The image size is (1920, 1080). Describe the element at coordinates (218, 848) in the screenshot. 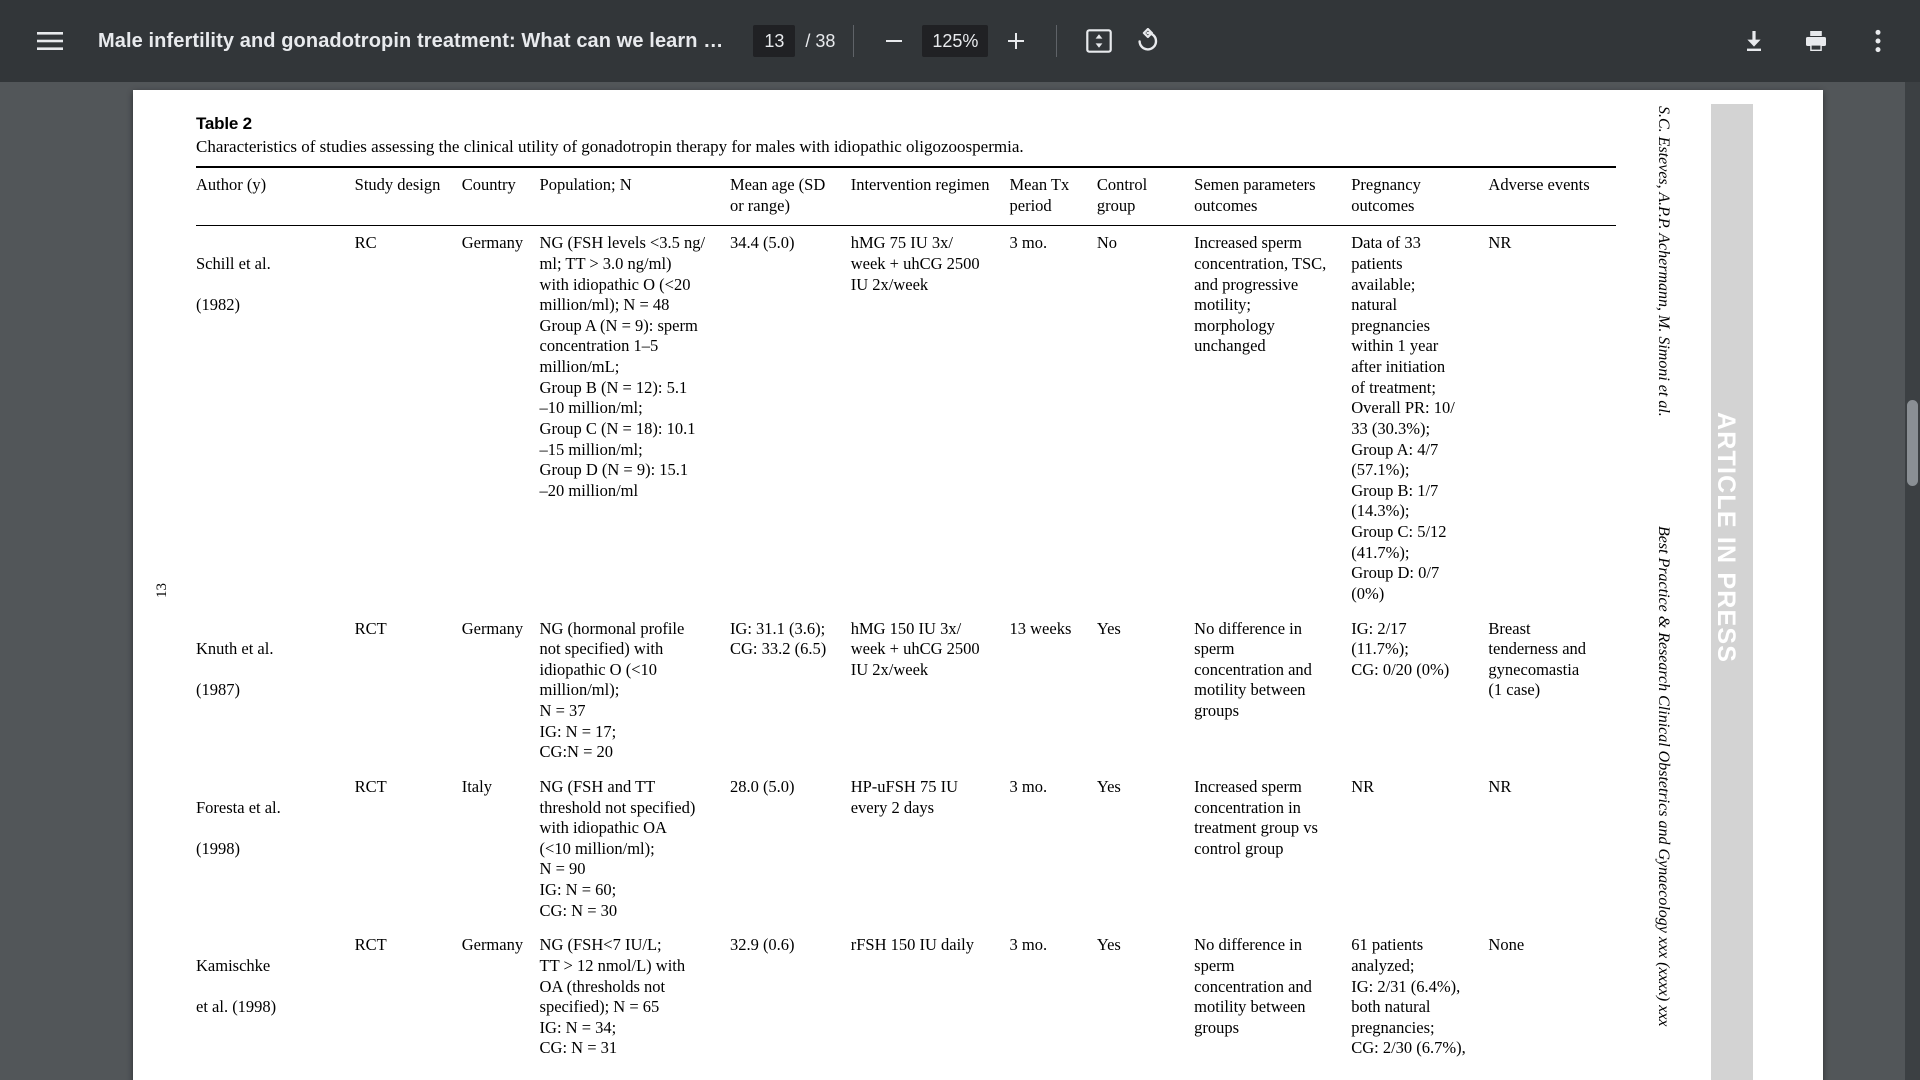

I see `author-year: (1998)` at that location.